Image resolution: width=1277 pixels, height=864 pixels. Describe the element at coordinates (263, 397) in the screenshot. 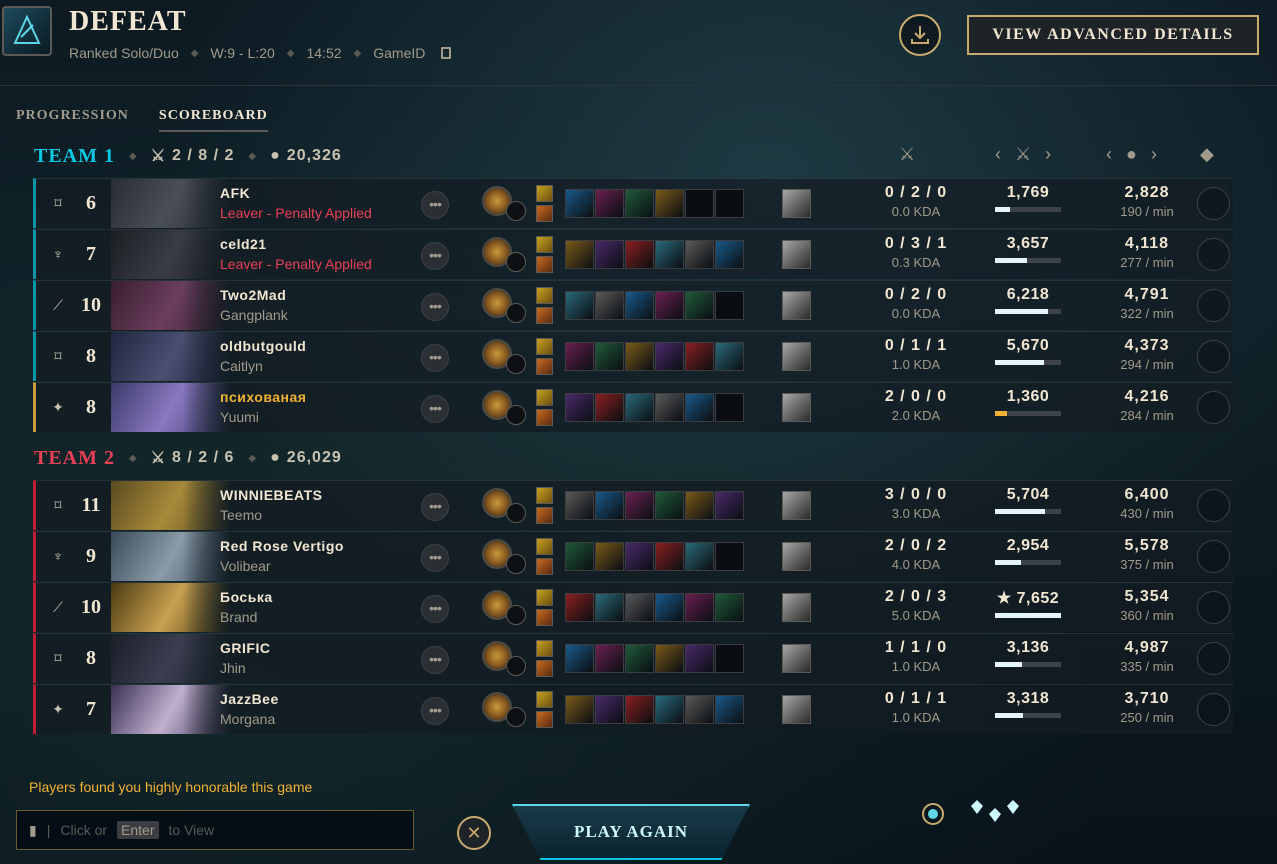

I see `player-name: психованая` at that location.